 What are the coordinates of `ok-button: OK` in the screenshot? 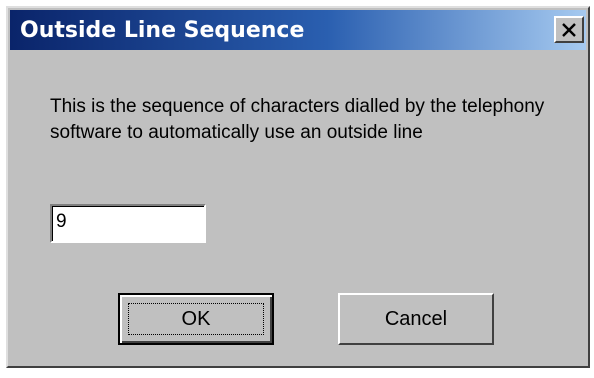 It's located at (196, 319).